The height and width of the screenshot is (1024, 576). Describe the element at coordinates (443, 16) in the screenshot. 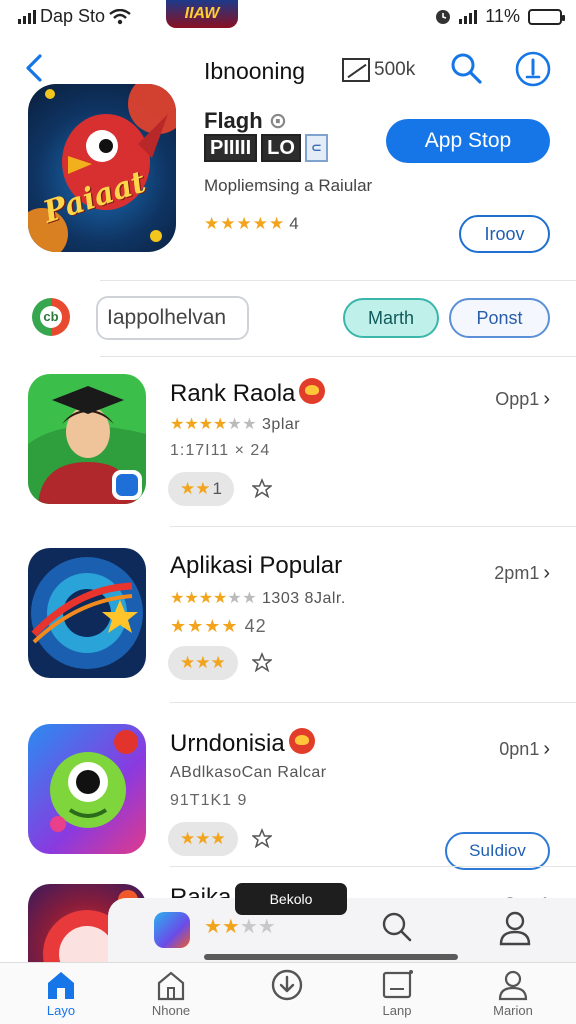

I see `alarm-icon` at that location.